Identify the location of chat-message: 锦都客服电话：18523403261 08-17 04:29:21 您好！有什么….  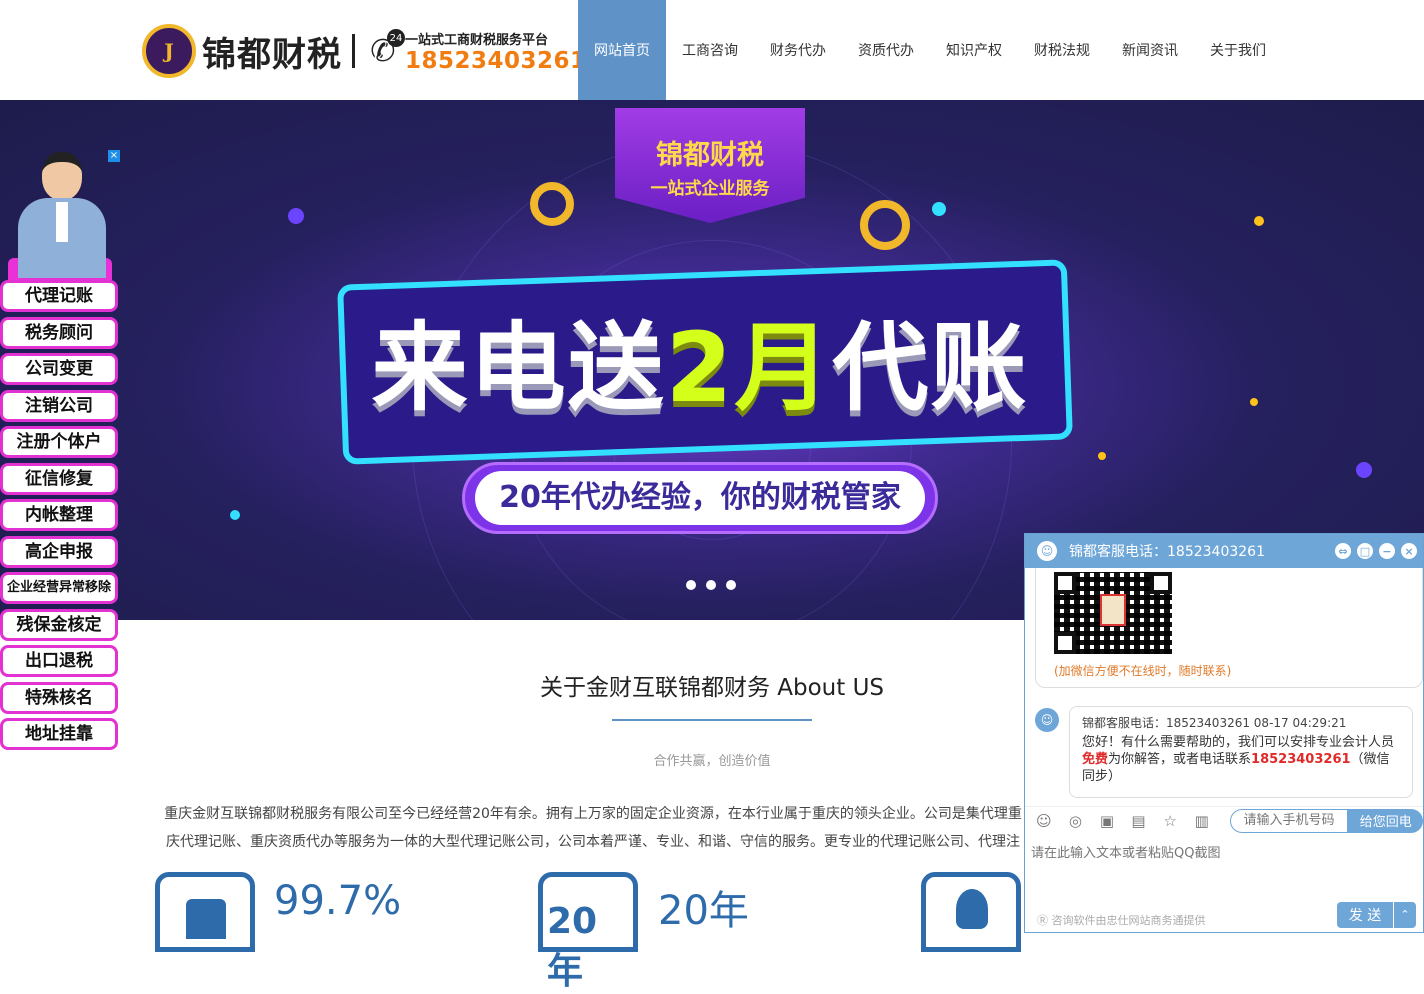
(1241, 752).